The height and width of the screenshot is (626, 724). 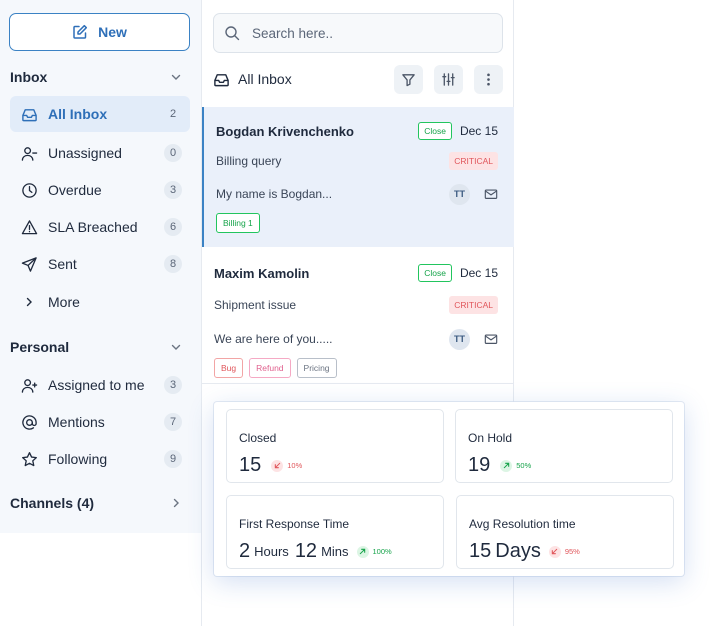 What do you see at coordinates (238, 223) in the screenshot?
I see `tag: Billing 1` at bounding box center [238, 223].